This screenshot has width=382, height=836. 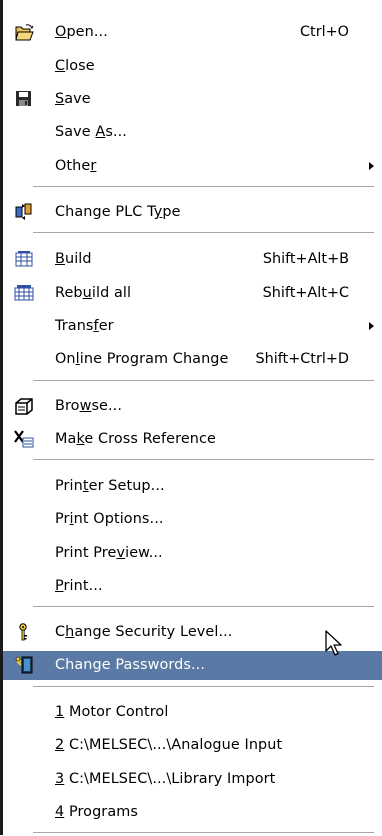 What do you see at coordinates (24, 665) in the screenshot?
I see `change-passwords-icon` at bounding box center [24, 665].